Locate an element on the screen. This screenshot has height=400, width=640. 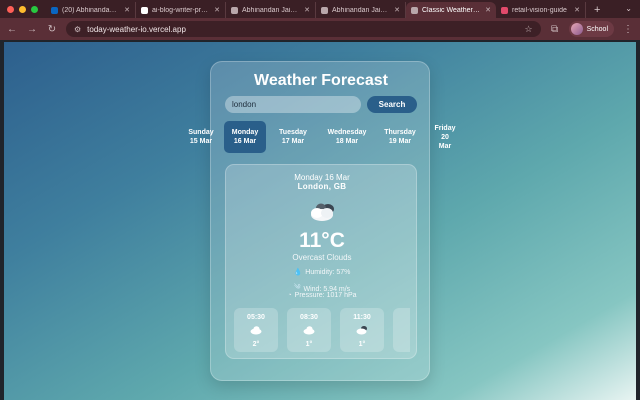
browser-tab: Abhinandan Jain — Port ✕ is located at coordinates (361, 10).